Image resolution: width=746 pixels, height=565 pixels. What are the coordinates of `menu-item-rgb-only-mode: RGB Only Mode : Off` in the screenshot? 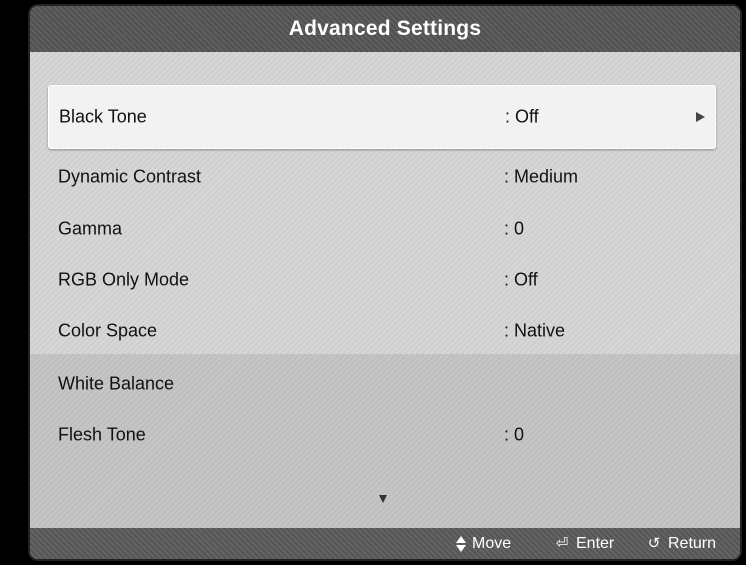 It's located at (387, 280).